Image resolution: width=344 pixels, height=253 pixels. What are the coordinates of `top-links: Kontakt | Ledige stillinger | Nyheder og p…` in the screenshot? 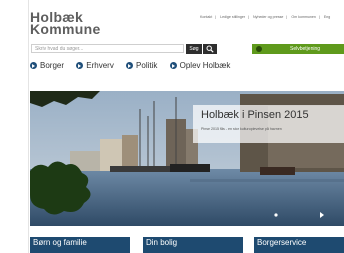 It's located at (265, 17).